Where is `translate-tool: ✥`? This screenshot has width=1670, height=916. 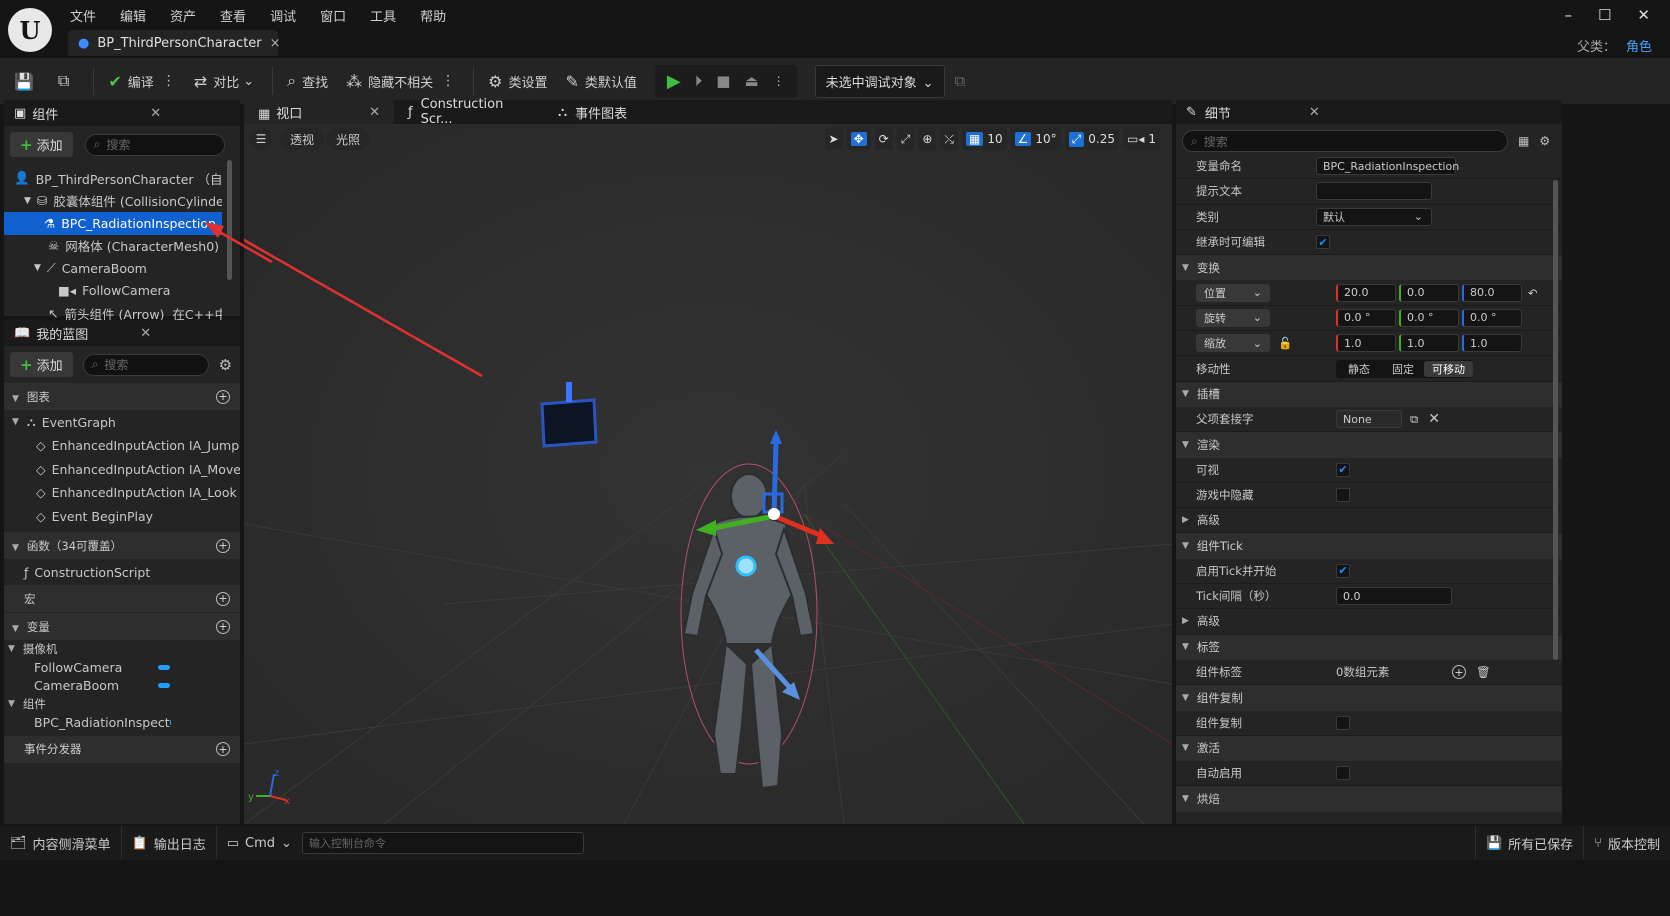 translate-tool: ✥ is located at coordinates (858, 139).